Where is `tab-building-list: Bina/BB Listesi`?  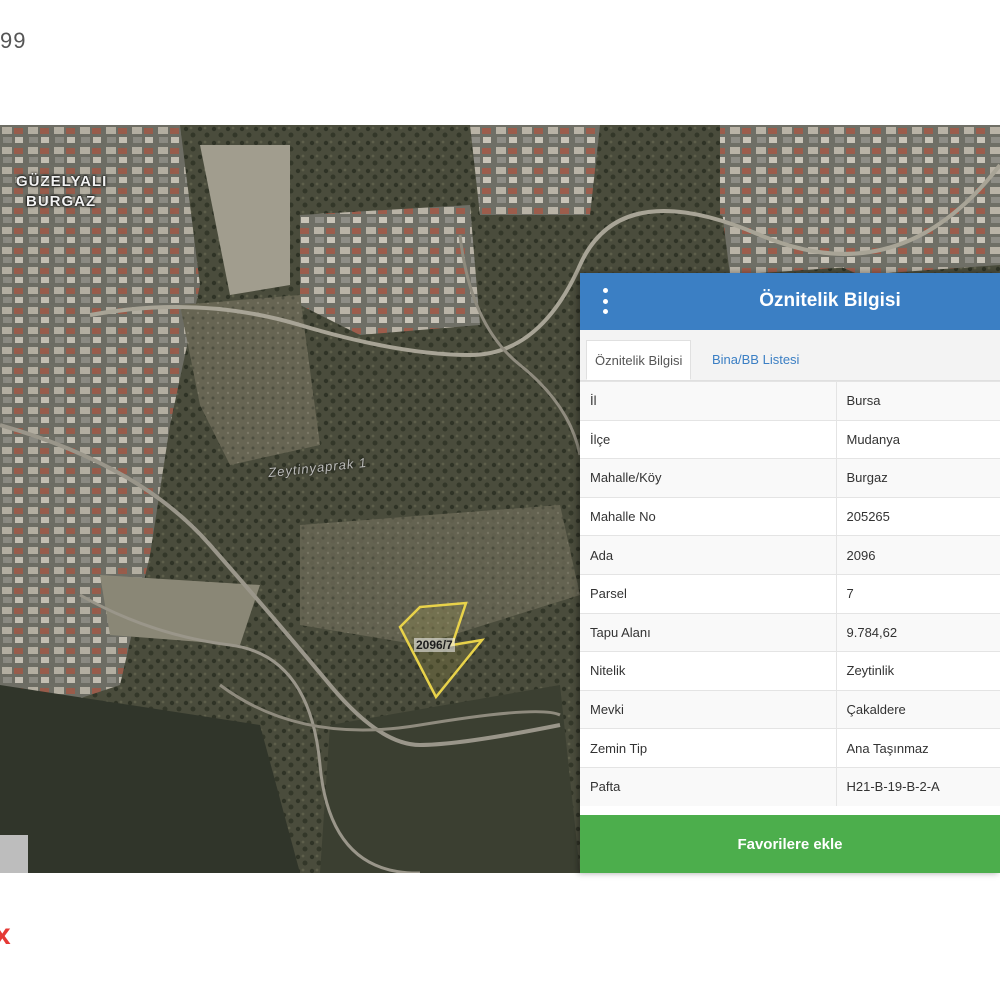
tab-building-list: Bina/BB Listesi is located at coordinates (755, 360).